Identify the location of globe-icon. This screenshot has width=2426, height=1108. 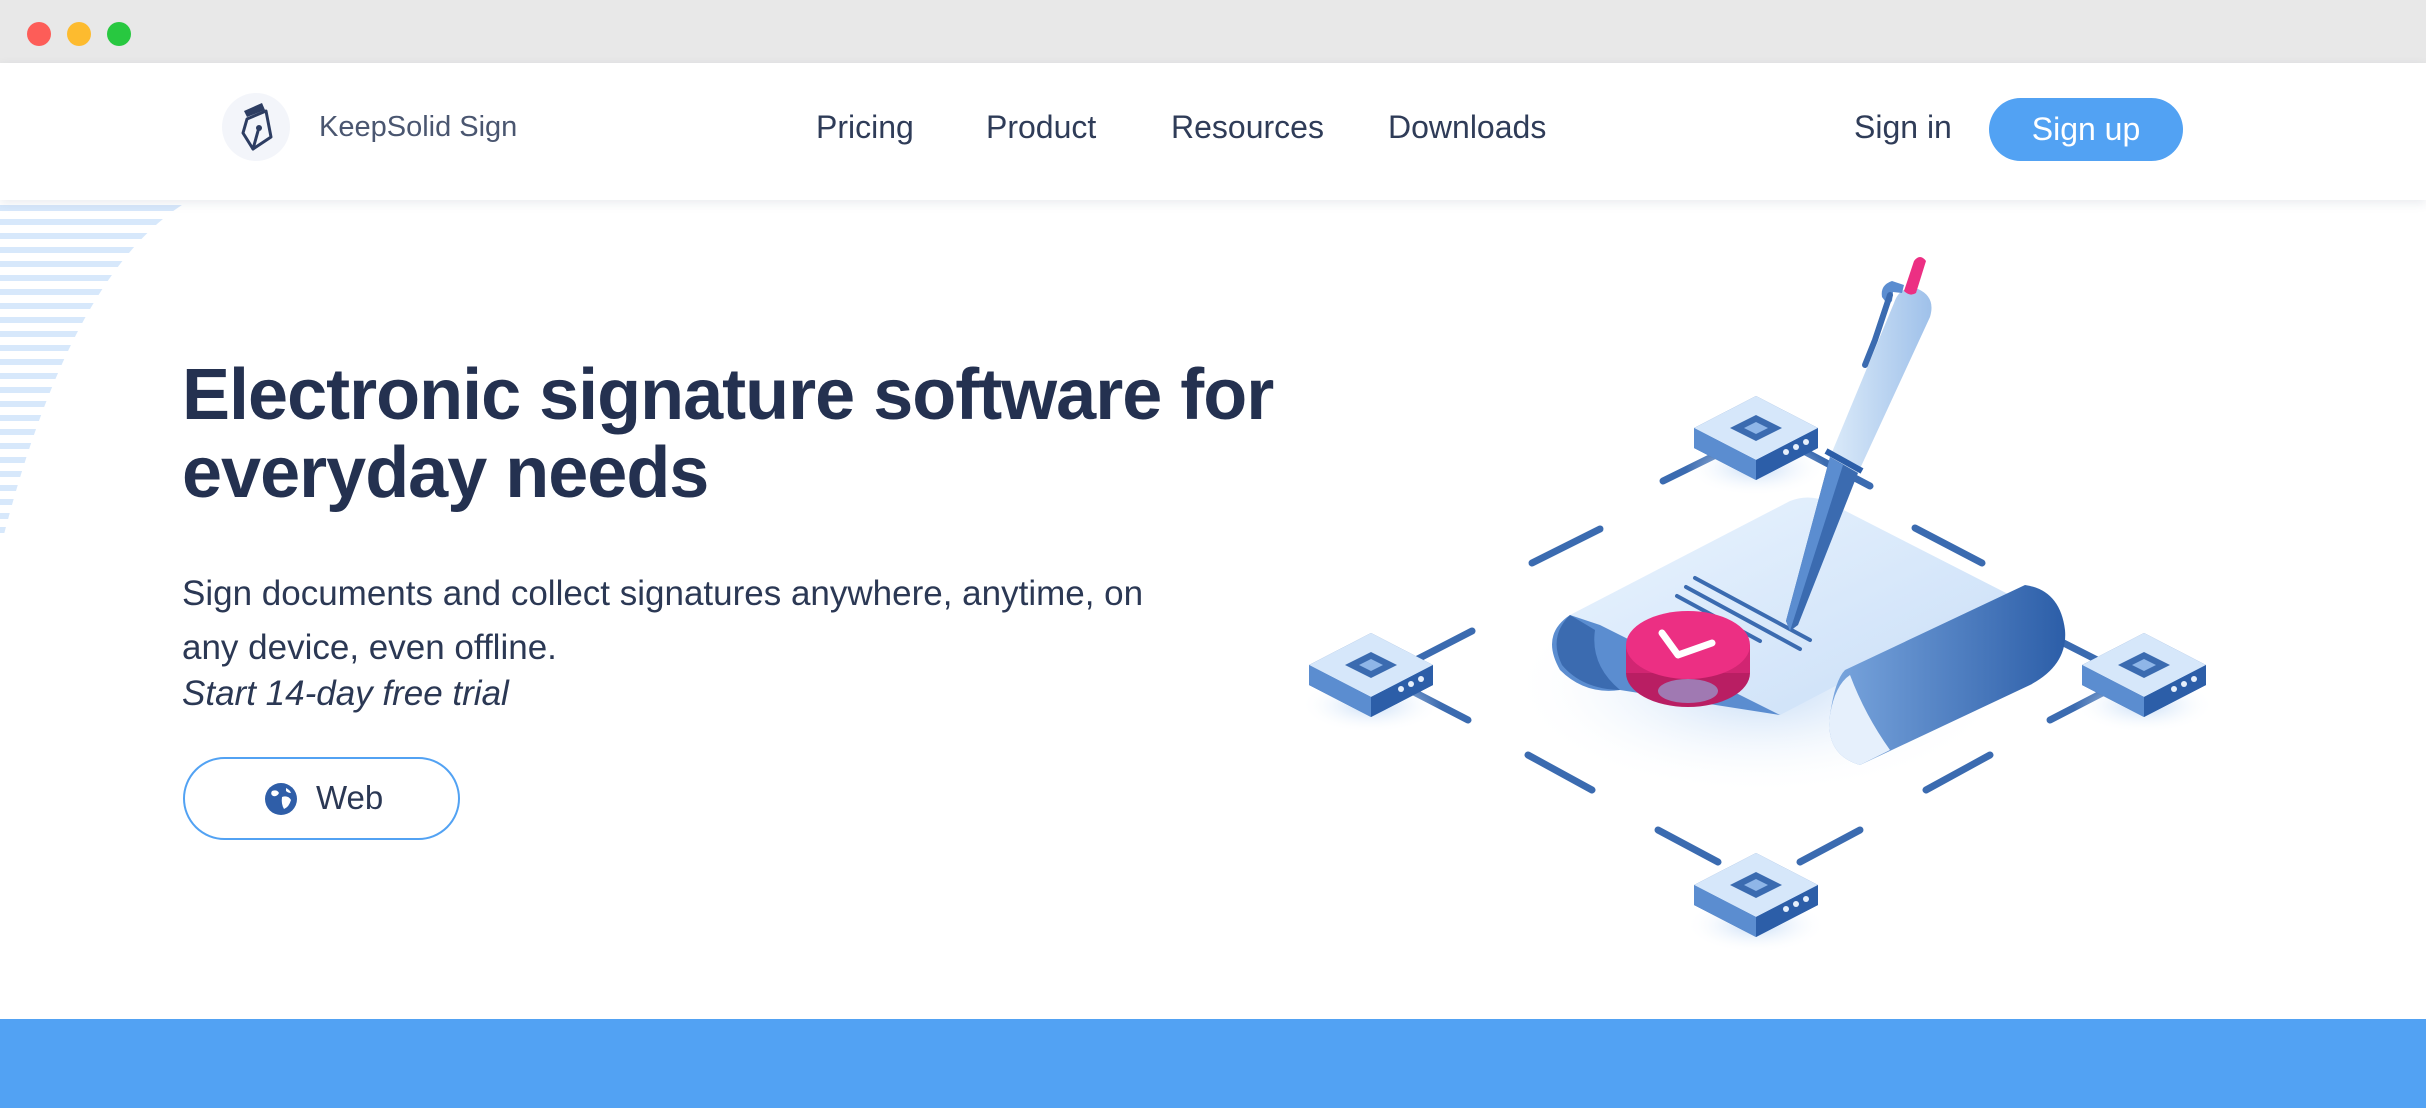
(281, 799).